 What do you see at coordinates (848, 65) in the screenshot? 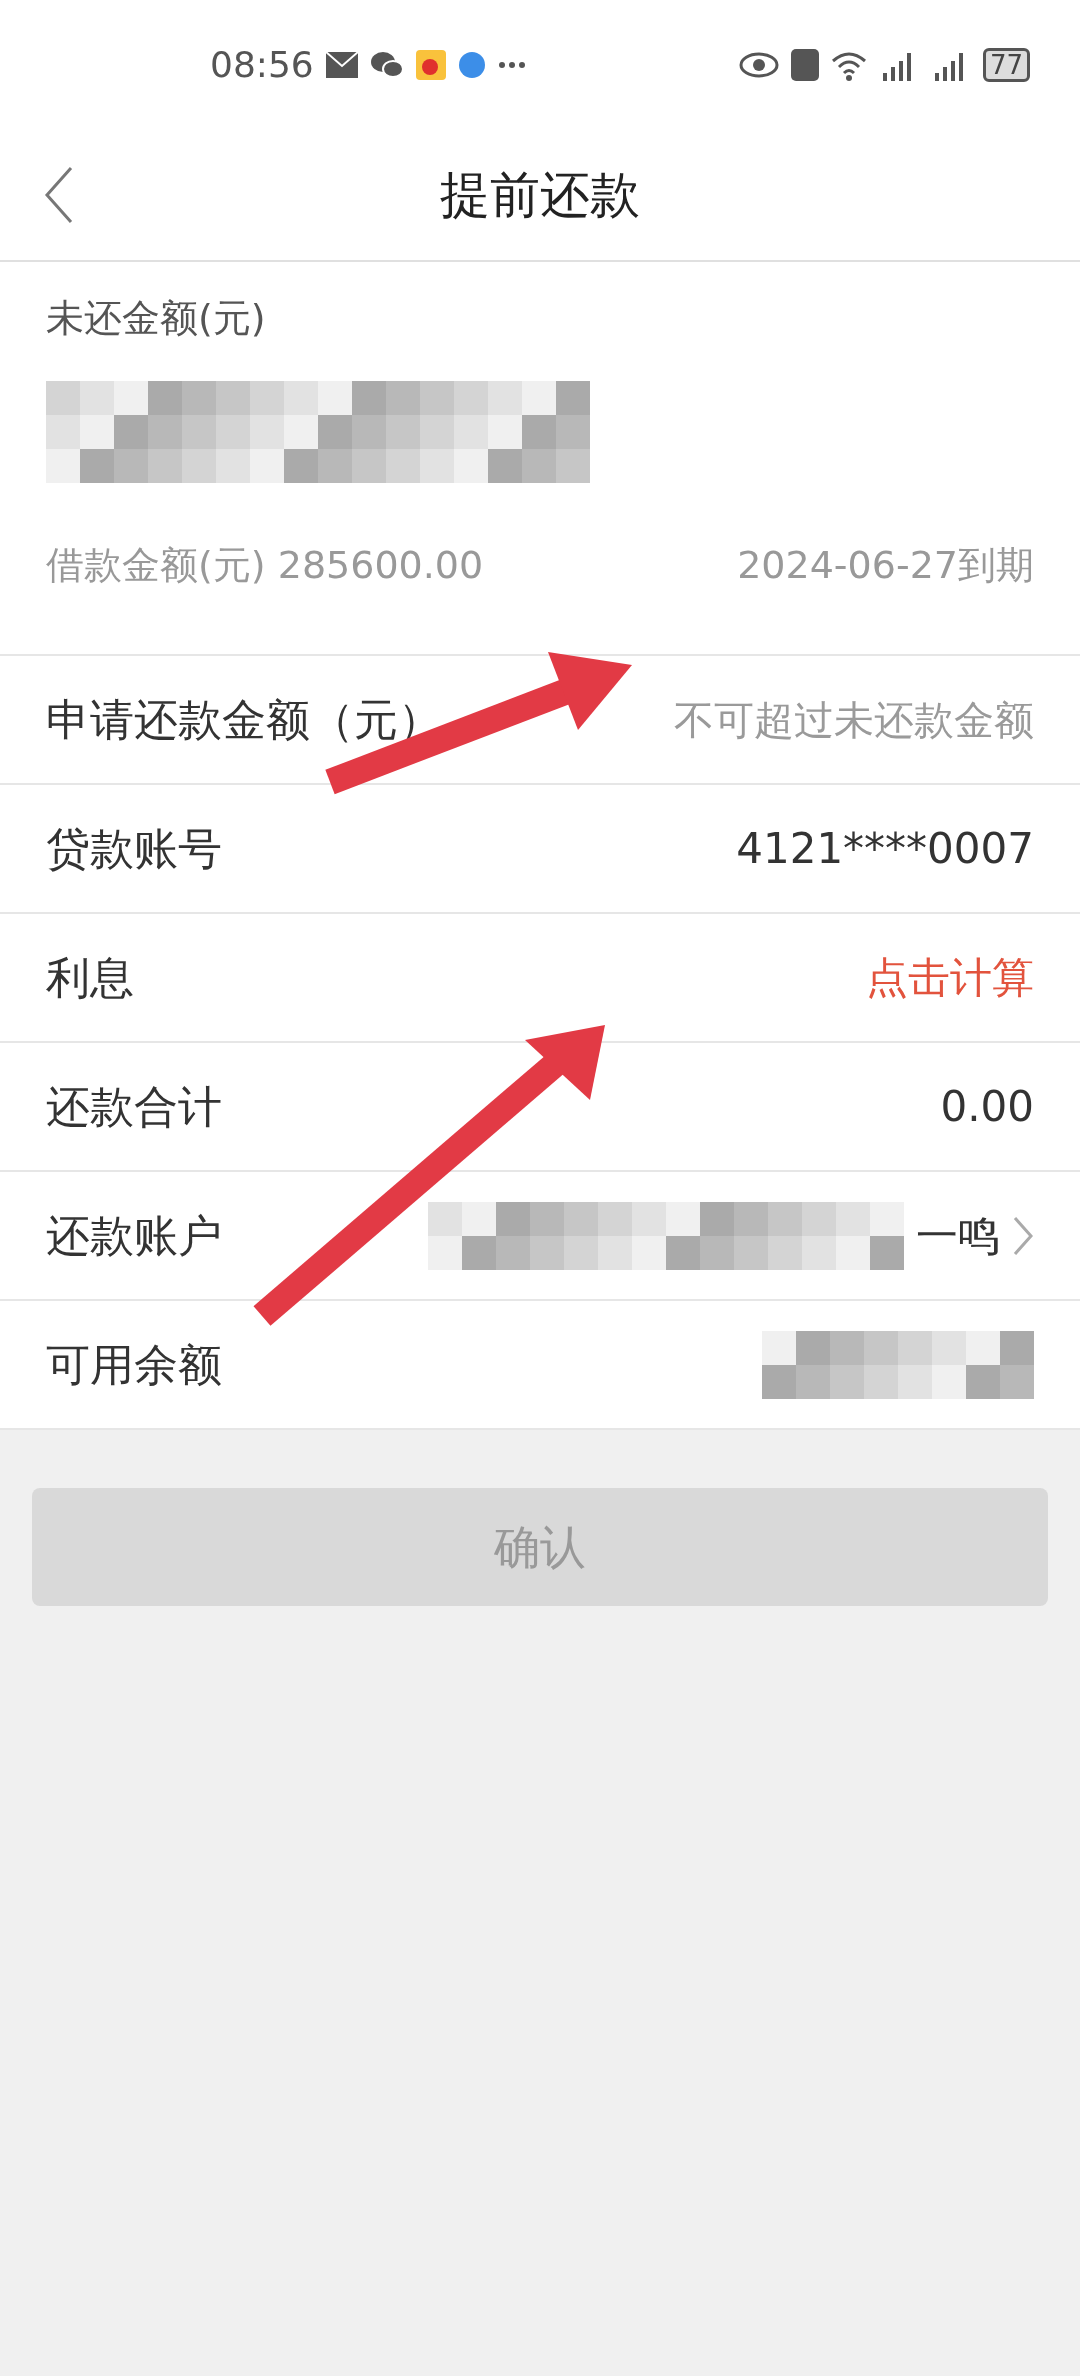
I see `wifi-icon` at bounding box center [848, 65].